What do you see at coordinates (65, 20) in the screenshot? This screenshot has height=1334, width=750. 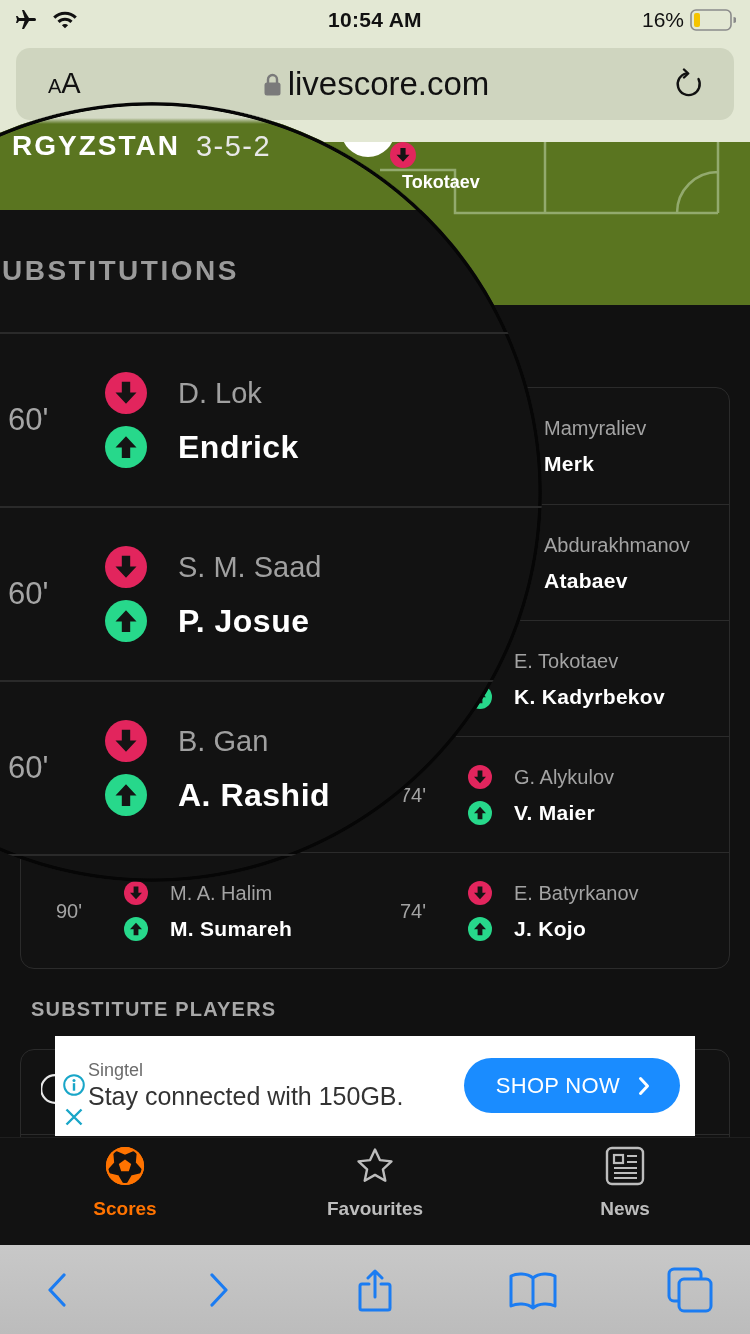 I see `wifi-icon` at bounding box center [65, 20].